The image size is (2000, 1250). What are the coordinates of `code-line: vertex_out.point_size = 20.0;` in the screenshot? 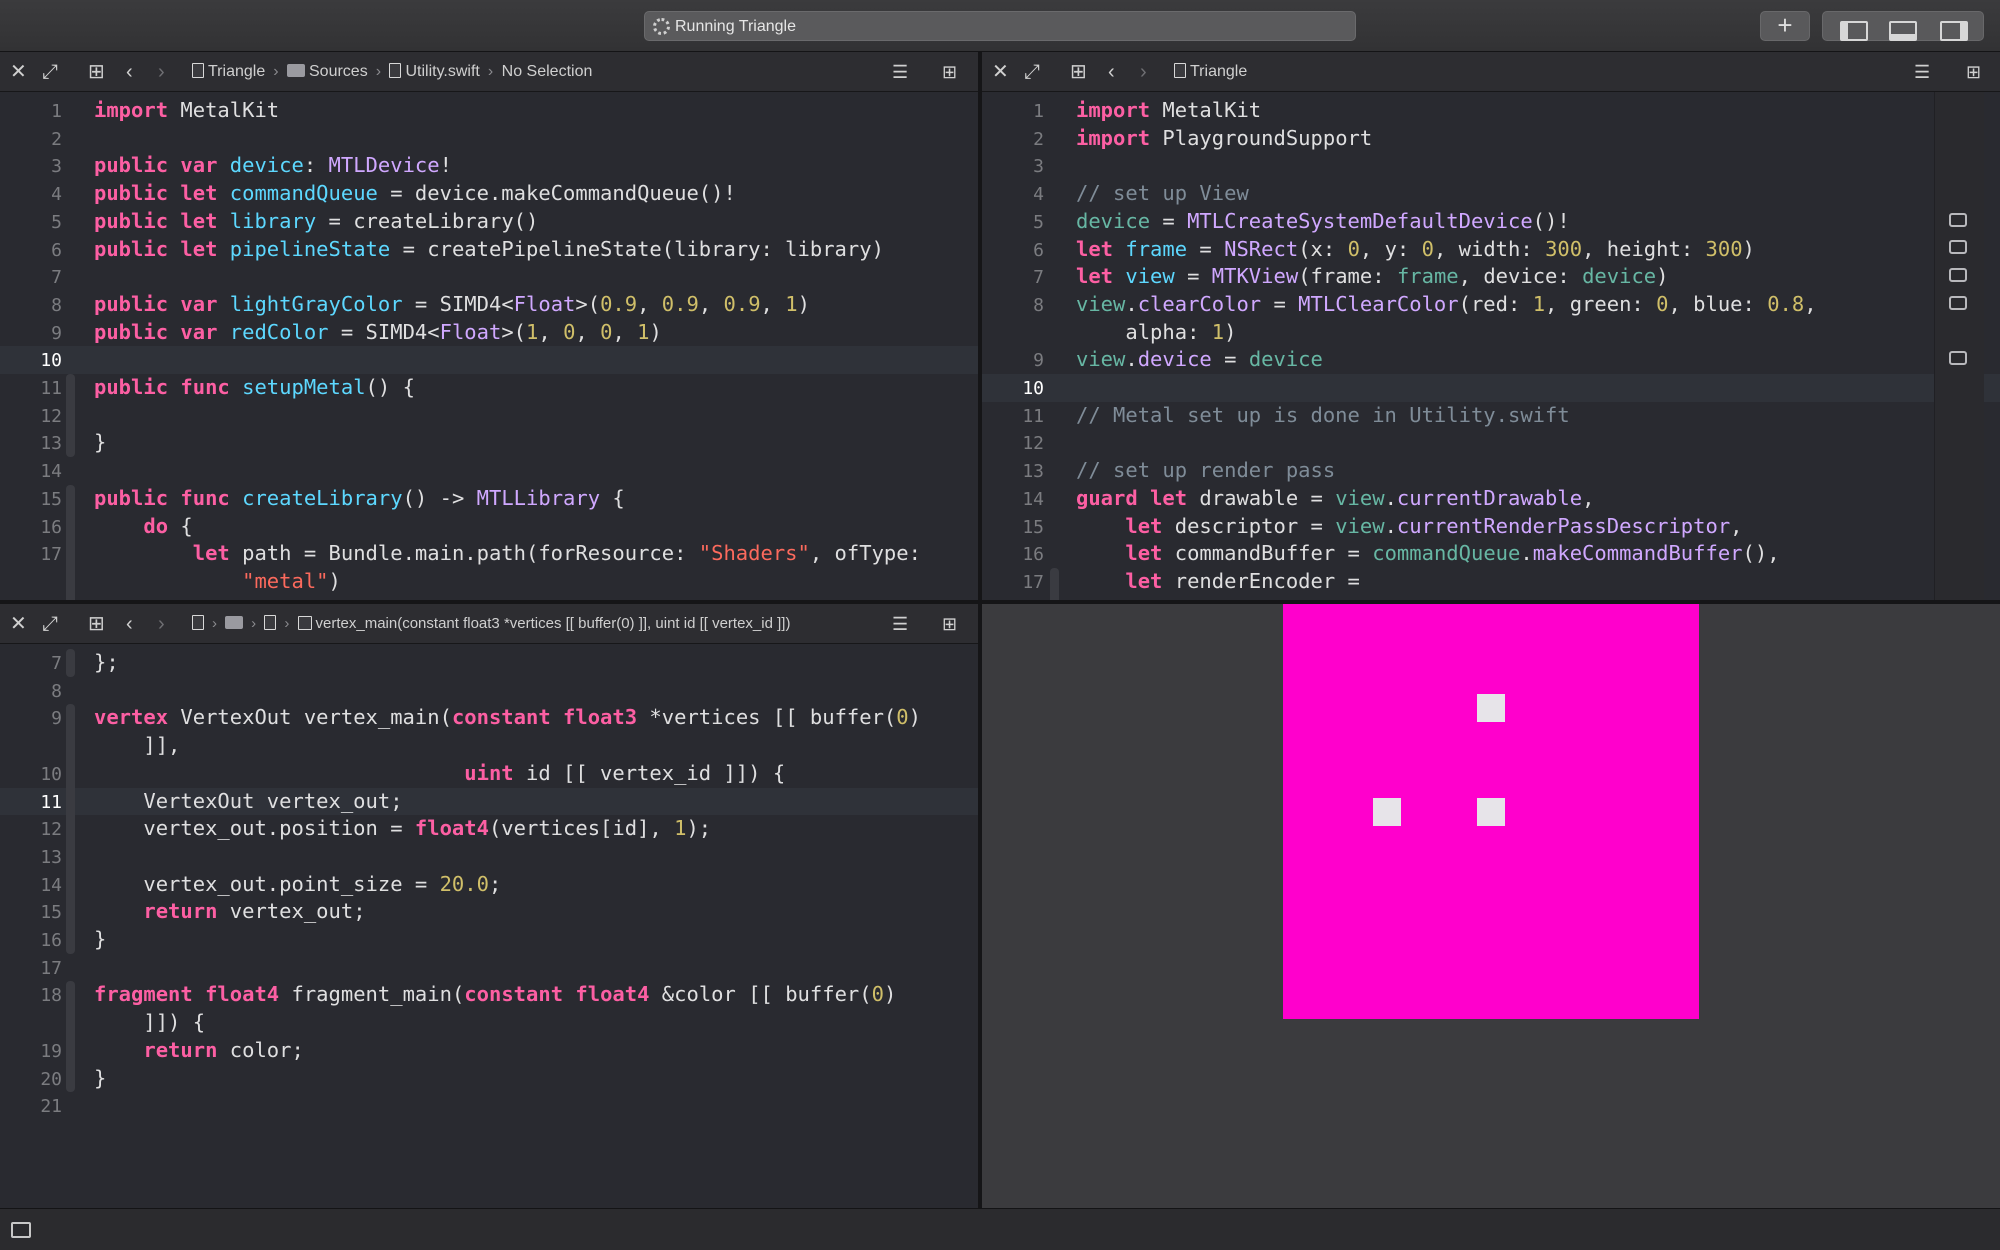 It's located at (297, 885).